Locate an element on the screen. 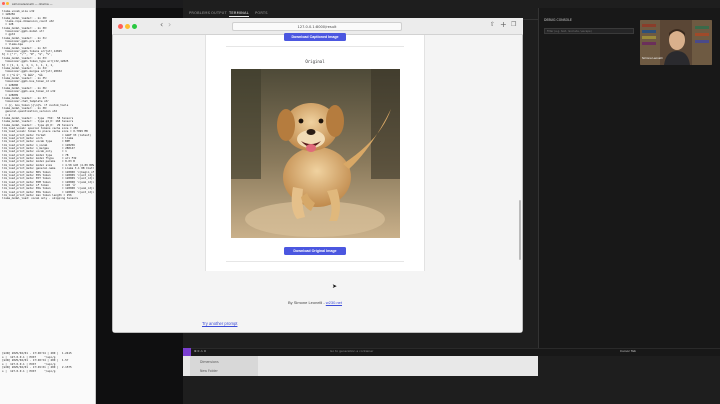 Image resolution: width=720 pixels, height=404 pixels. debug-console-title: DEBUG CONSOLE is located at coordinates (558, 20).